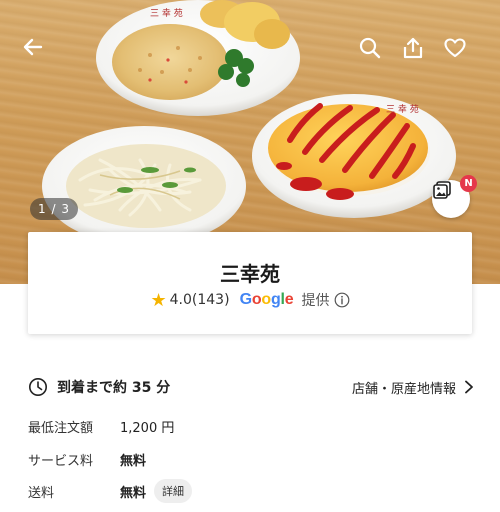 This screenshot has width=500, height=512. What do you see at coordinates (41, 493) in the screenshot?
I see `delivery-fee-label: 送料` at bounding box center [41, 493].